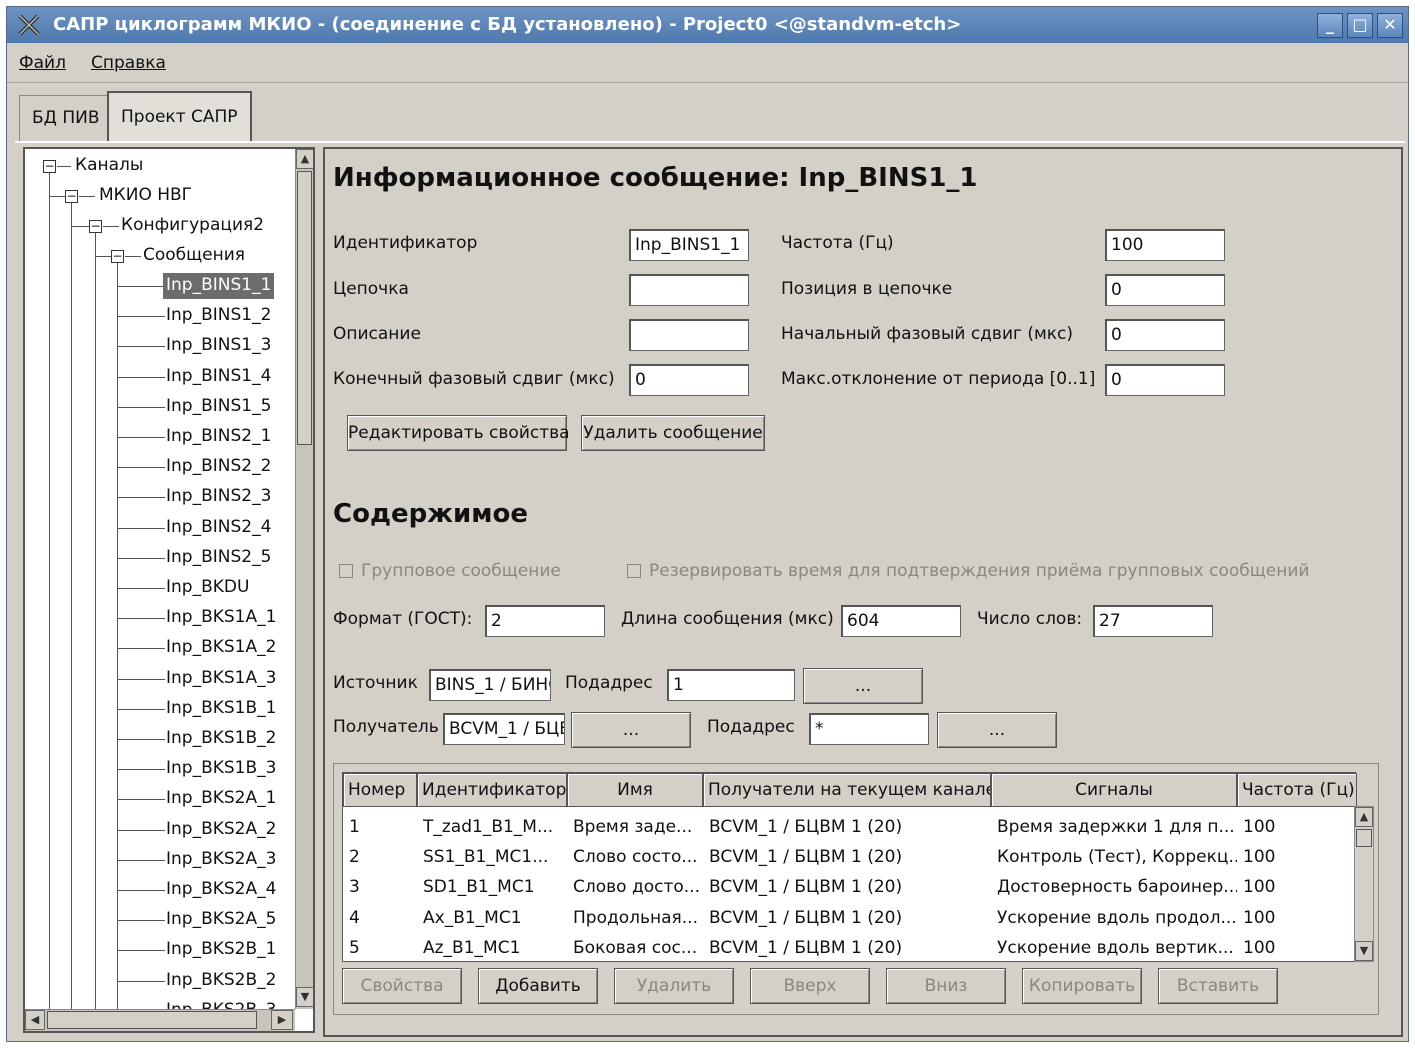  Describe the element at coordinates (128, 63) in the screenshot. I see `menu-help: Справка` at that location.